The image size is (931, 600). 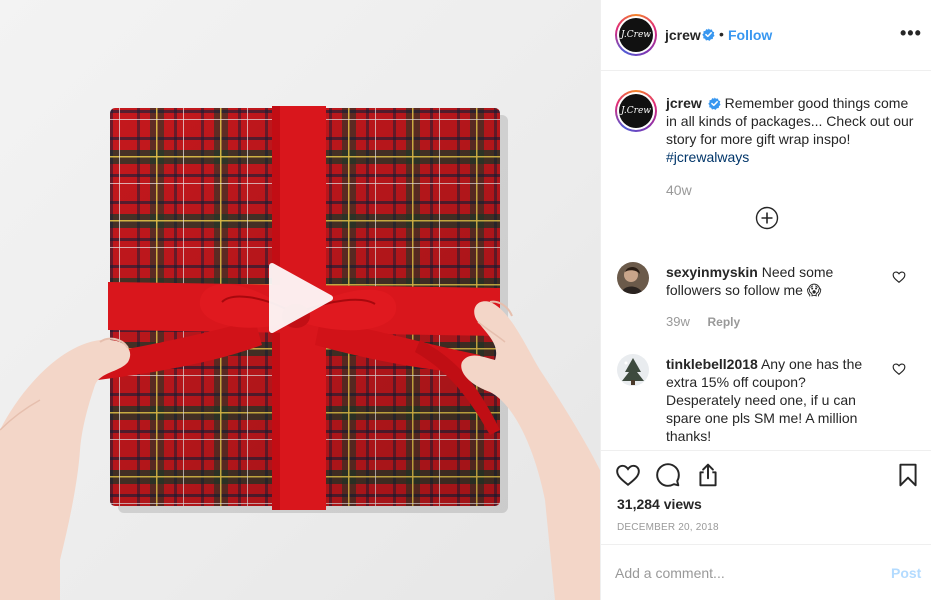 What do you see at coordinates (723, 322) in the screenshot?
I see `reply-button: Reply` at bounding box center [723, 322].